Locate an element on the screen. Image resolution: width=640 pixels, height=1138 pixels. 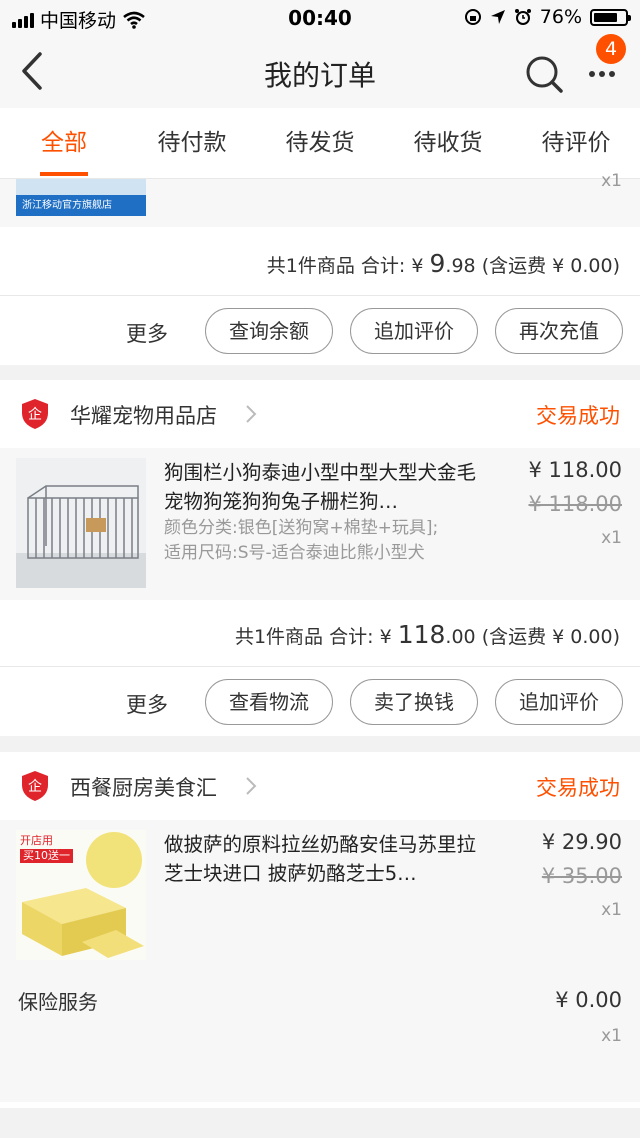
order-summary: 共1件商品 合计: ¥ 118.00 (含运费 ¥ 0.00) is located at coordinates (427, 634).